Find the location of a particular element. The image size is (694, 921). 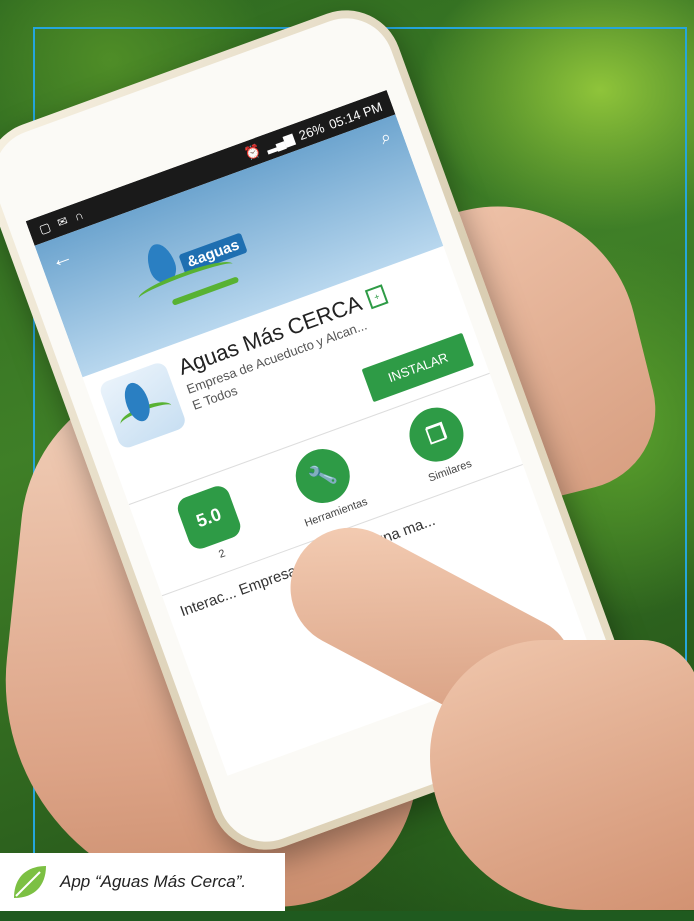

notification-icon: ▢ is located at coordinates (45, 228).